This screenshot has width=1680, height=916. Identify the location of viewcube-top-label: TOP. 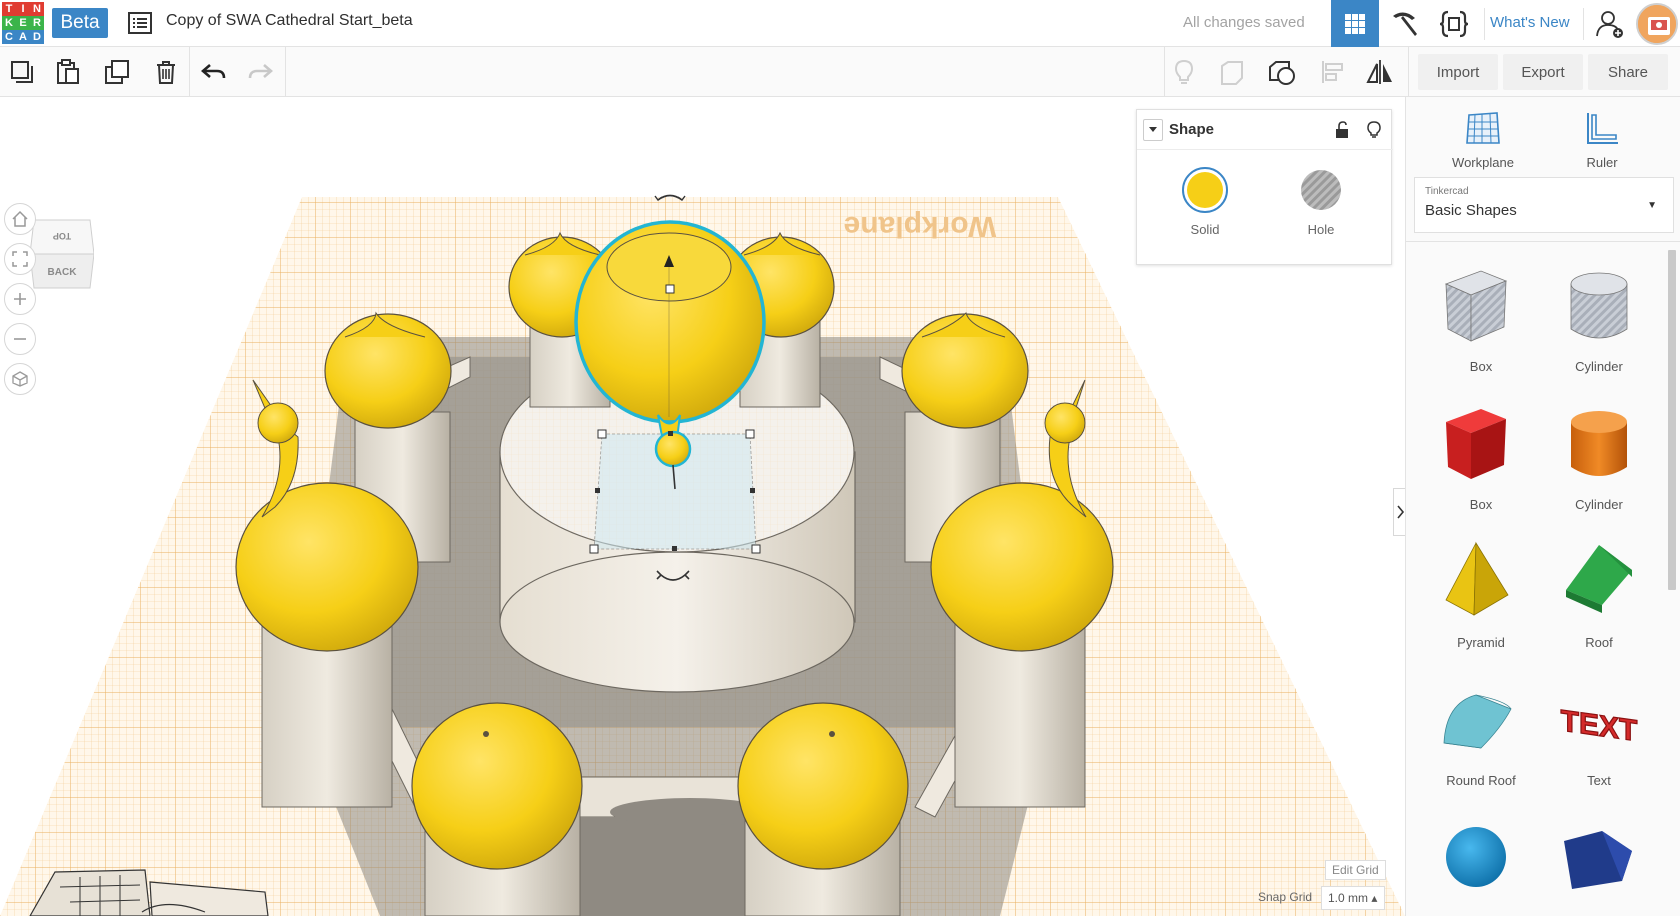
(62, 236).